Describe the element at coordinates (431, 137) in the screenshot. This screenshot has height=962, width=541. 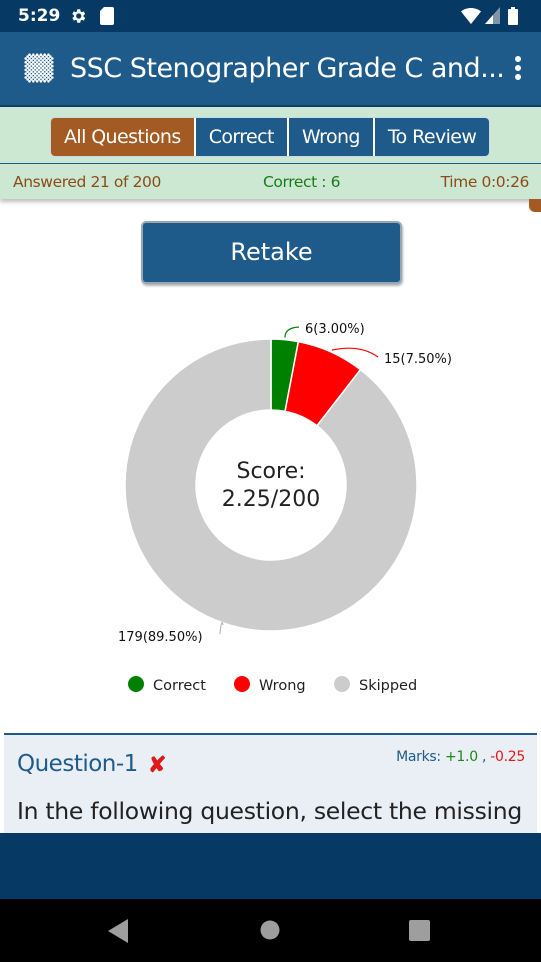
I see `tab-to-review: To Review` at that location.